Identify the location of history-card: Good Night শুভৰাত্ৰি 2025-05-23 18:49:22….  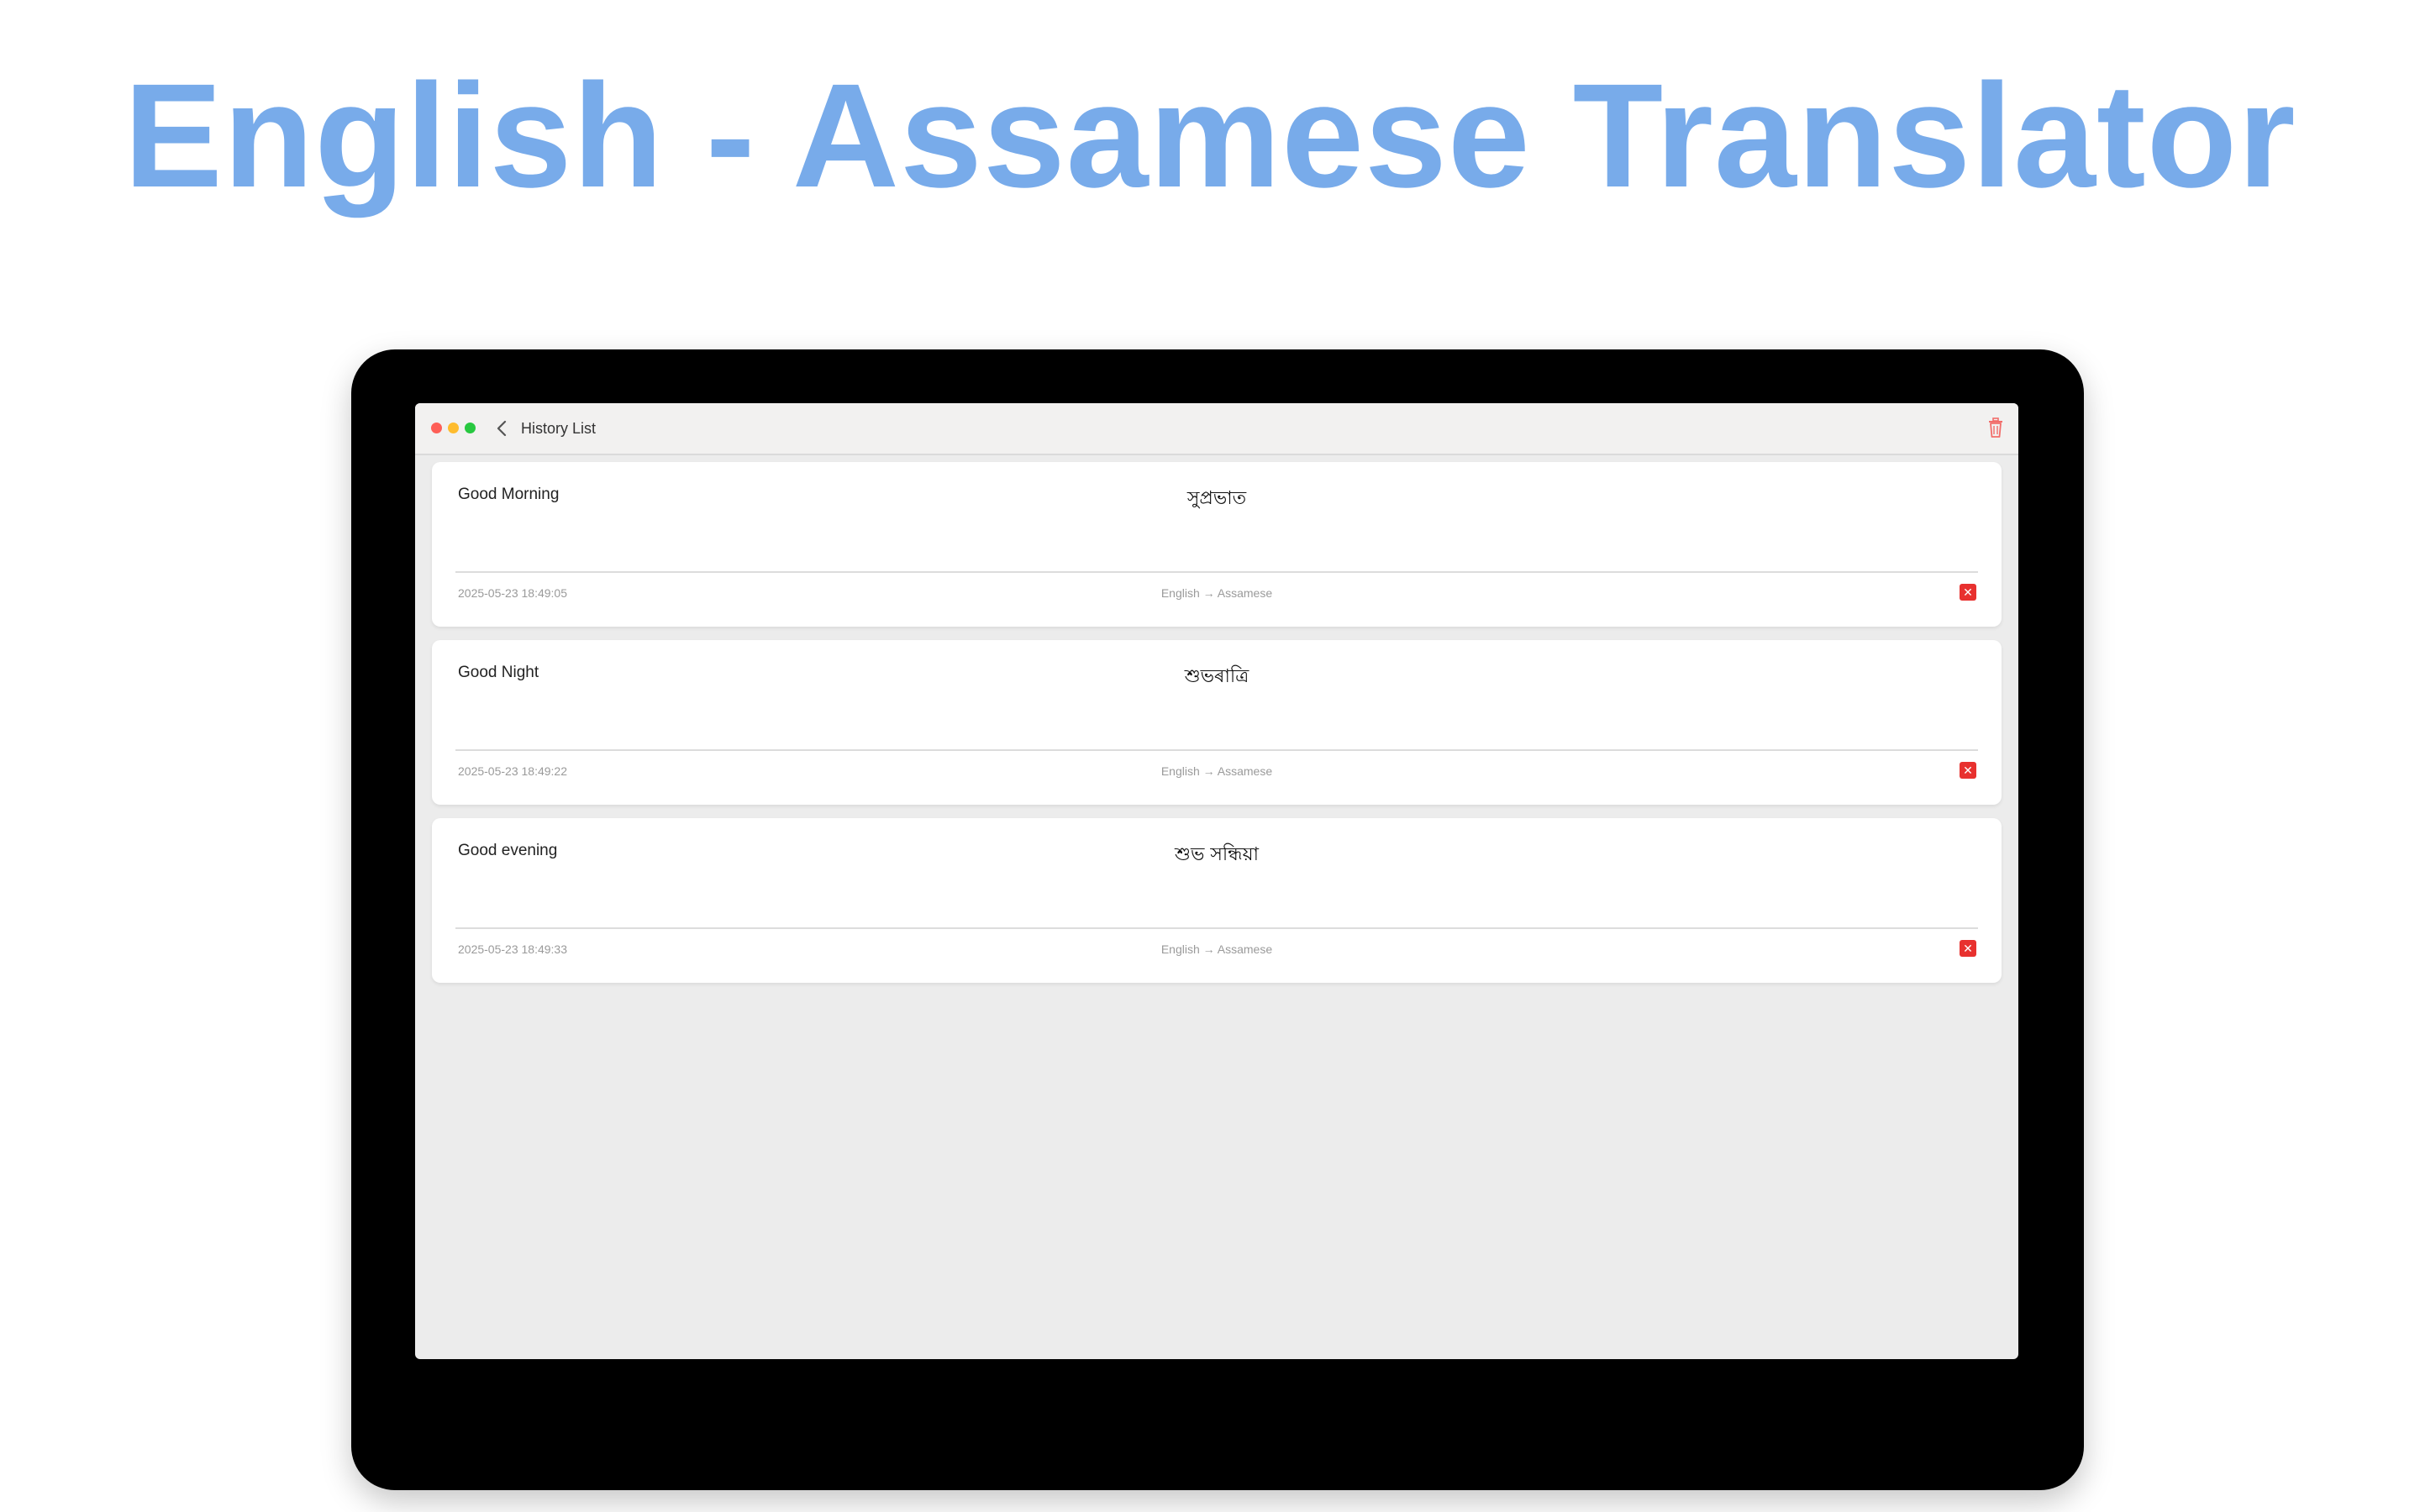
(1217, 722).